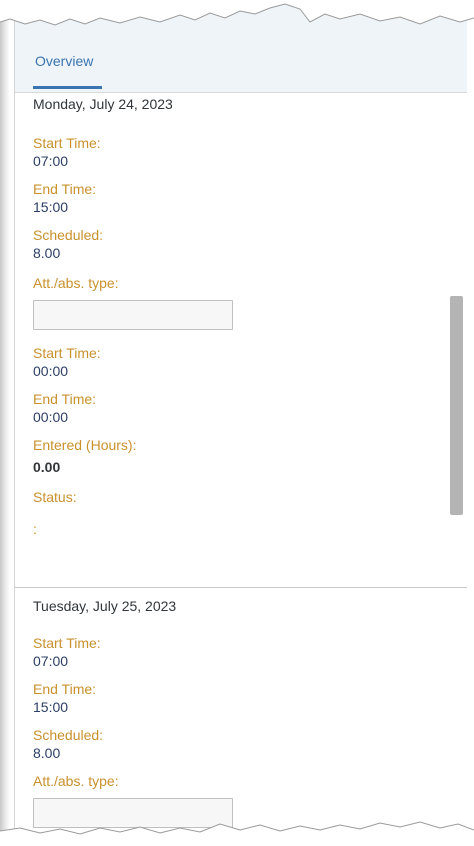 The width and height of the screenshot is (474, 846). What do you see at coordinates (105, 606) in the screenshot?
I see `day-date: Tuesday, July 25, 2023` at bounding box center [105, 606].